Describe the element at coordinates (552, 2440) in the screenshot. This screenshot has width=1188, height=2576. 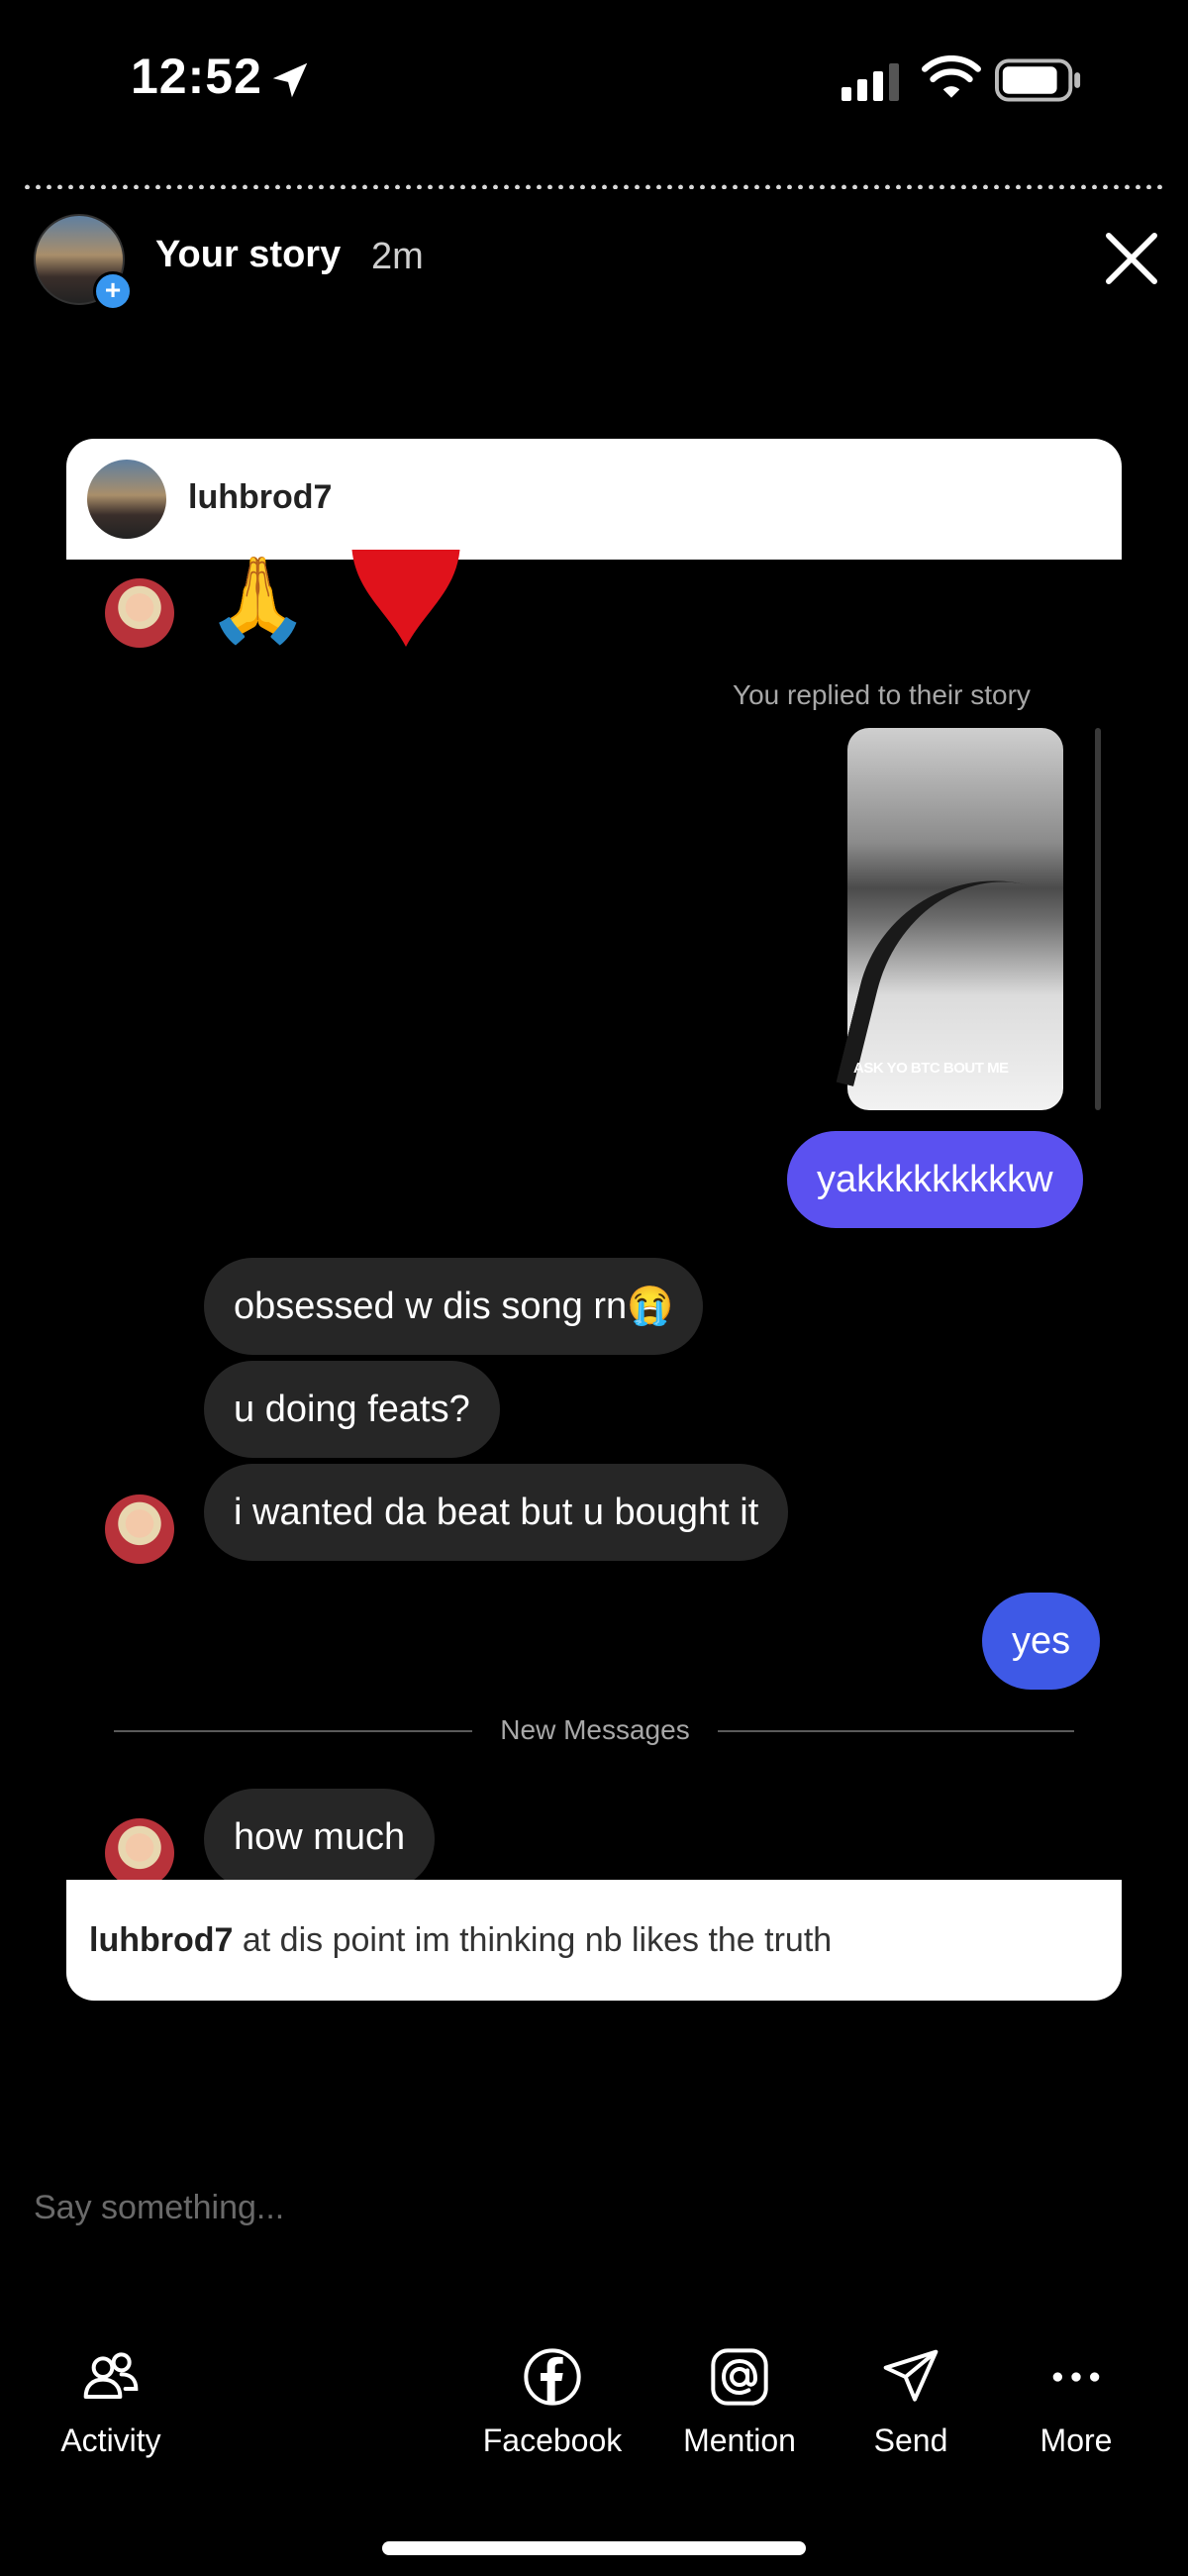
I see `facebook-label: Facebook` at that location.